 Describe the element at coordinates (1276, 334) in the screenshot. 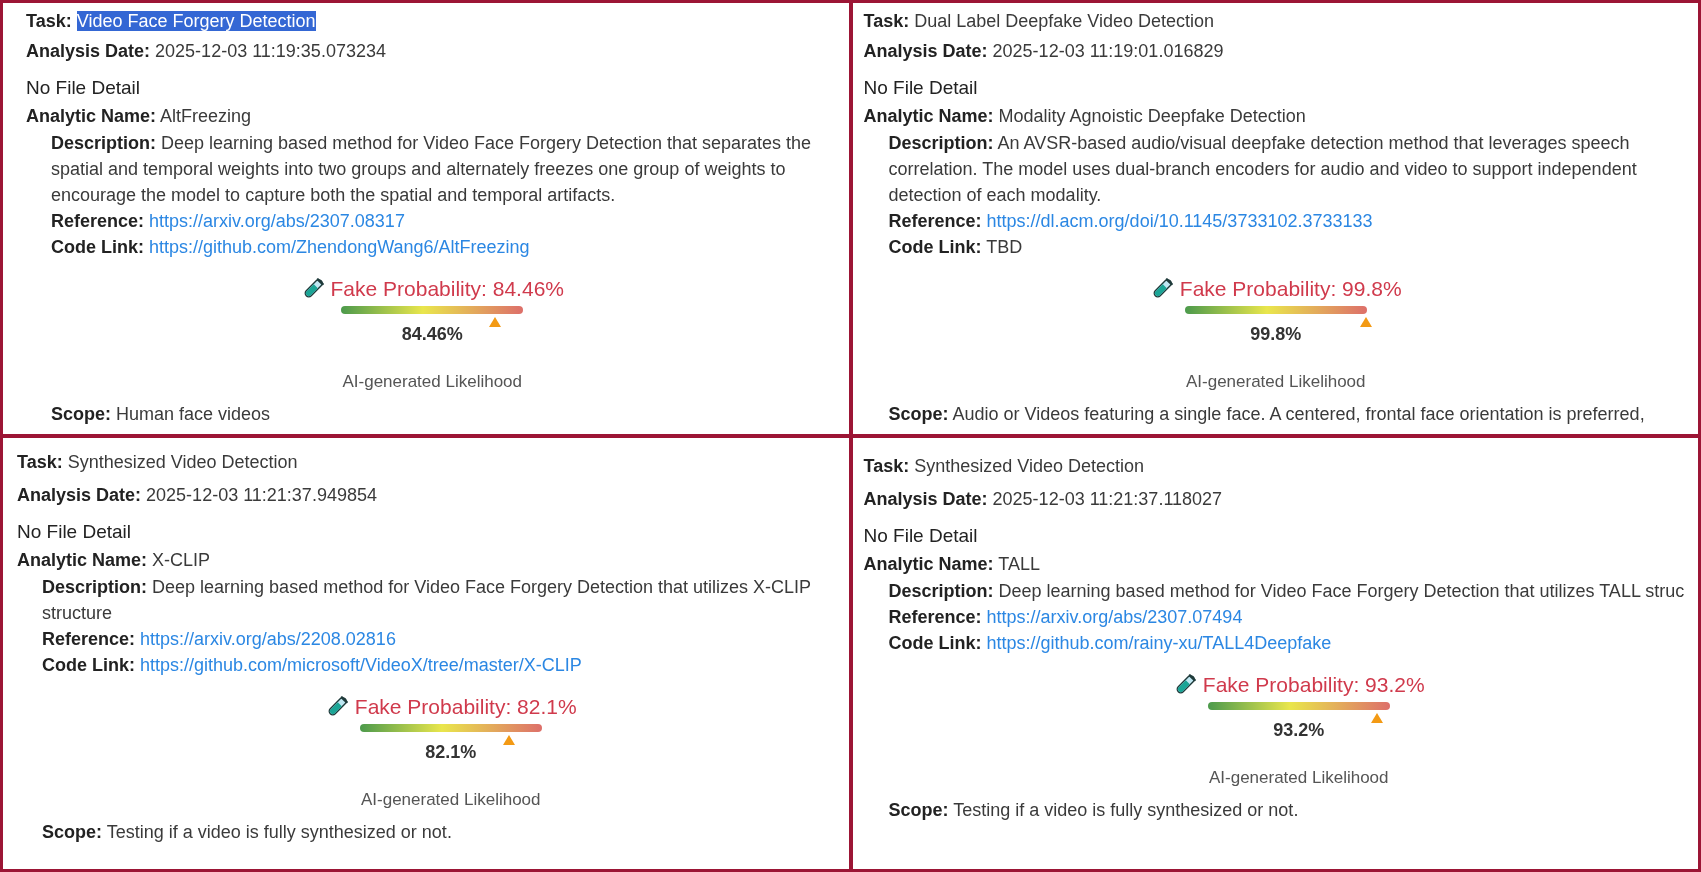

I see `percentage-text: 99.8%` at that location.